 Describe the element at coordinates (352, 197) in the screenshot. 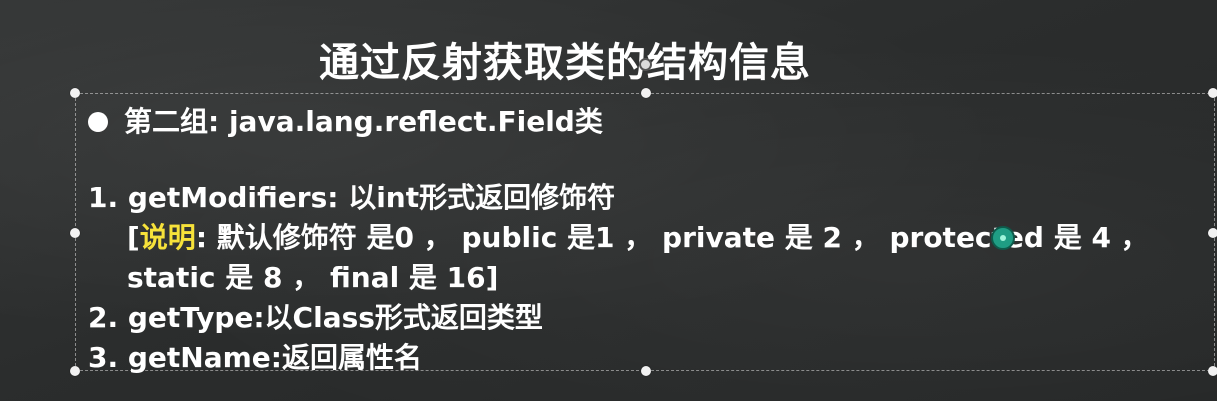

I see `list-item-getmodifiers: 1. getModifiers: 以int形式返回修饰符` at that location.